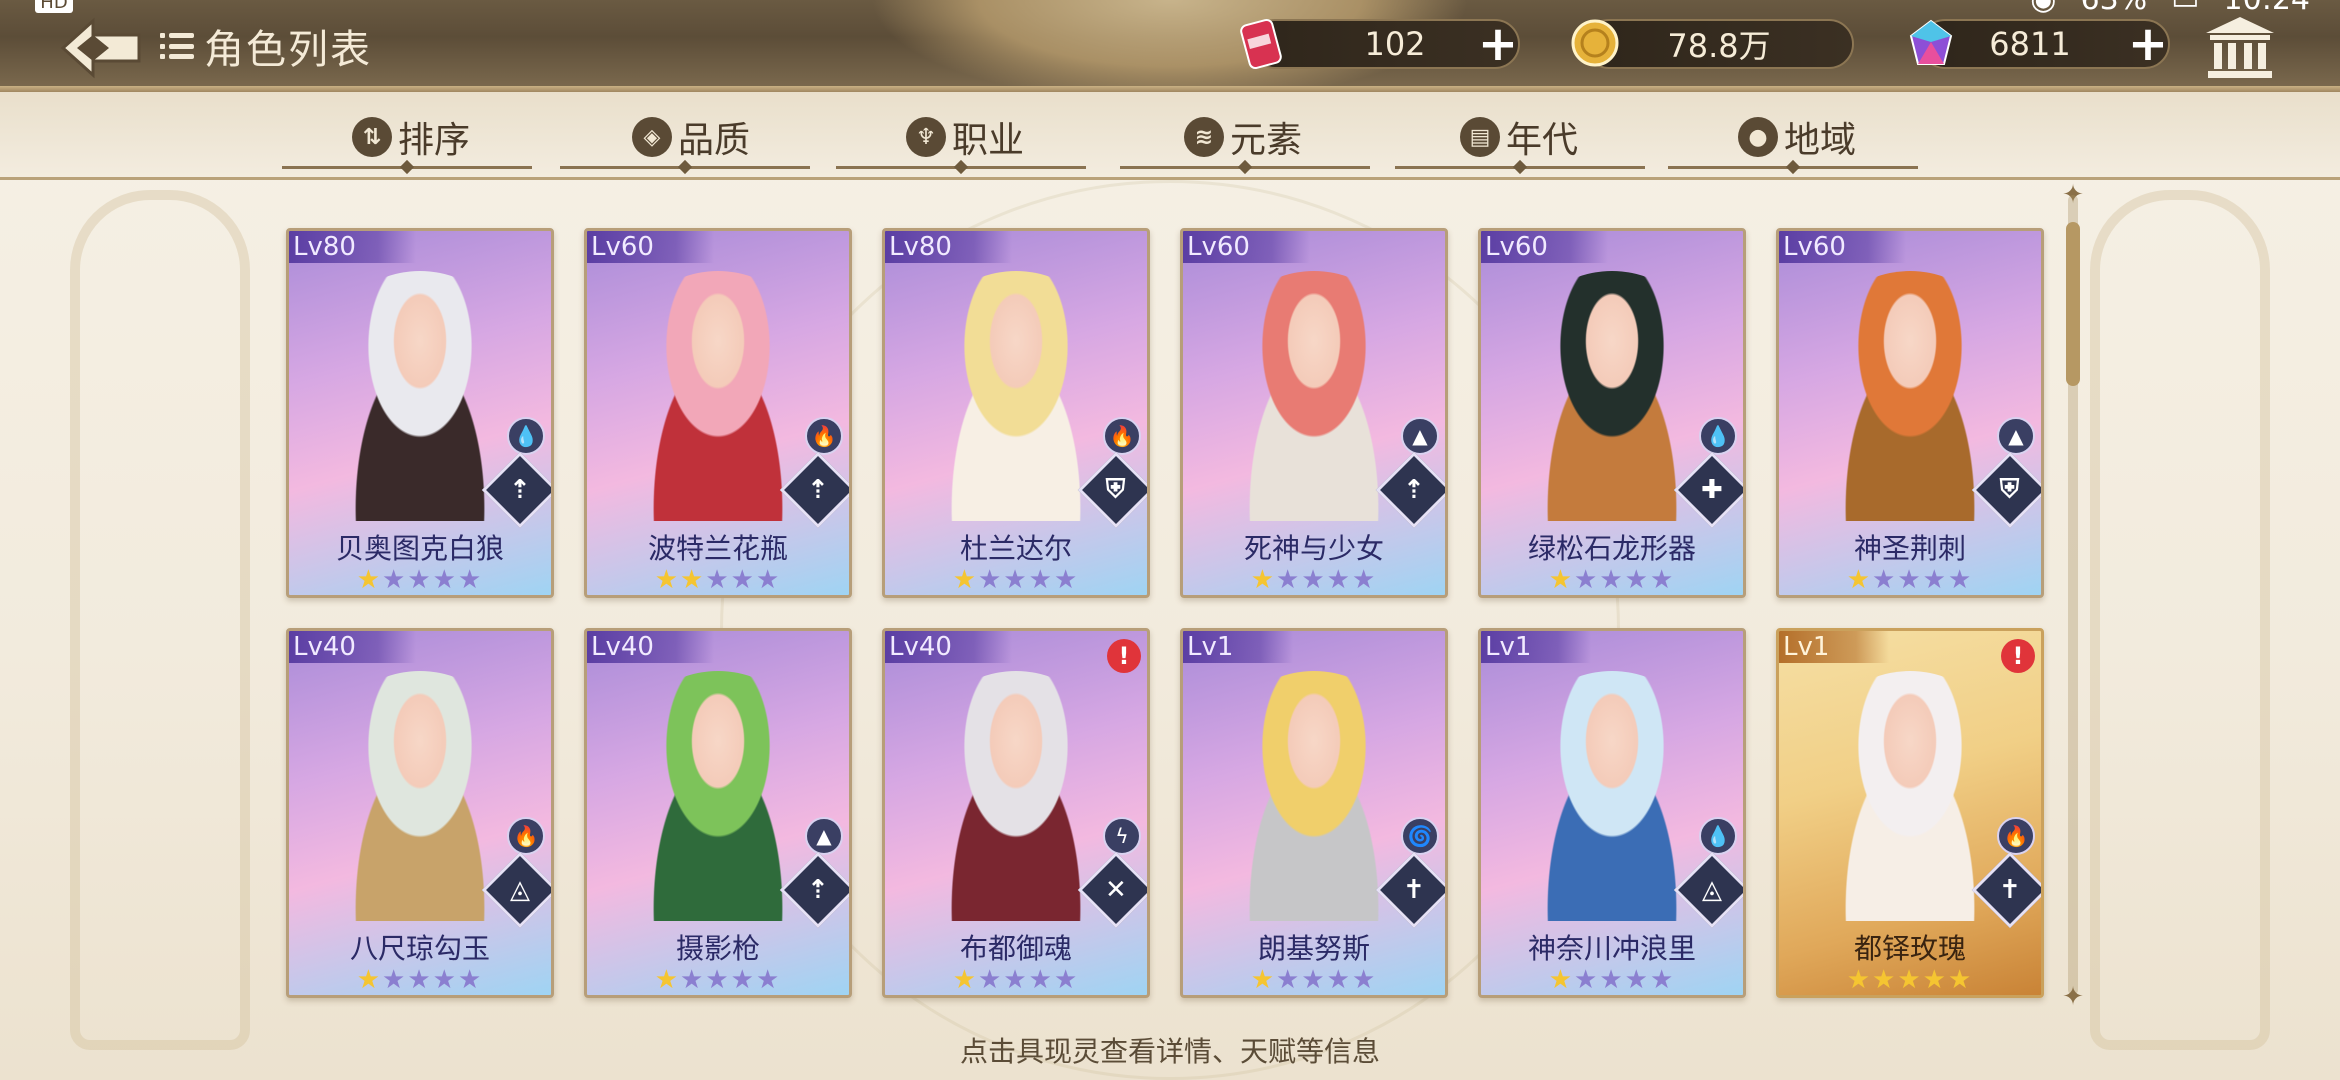 This screenshot has height=1080, width=2340. What do you see at coordinates (1480, 137) in the screenshot?
I see `era-icon: ▤` at bounding box center [1480, 137].